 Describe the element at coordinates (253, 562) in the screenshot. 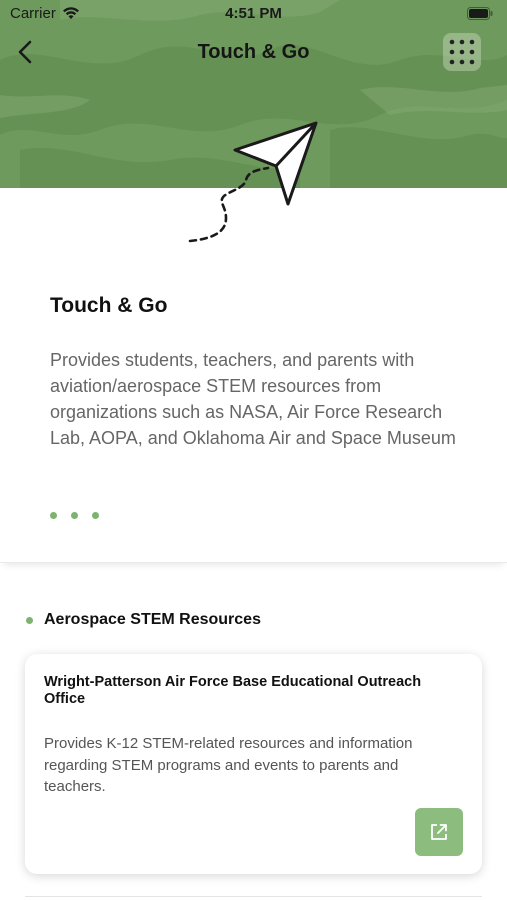

I see `divider` at that location.